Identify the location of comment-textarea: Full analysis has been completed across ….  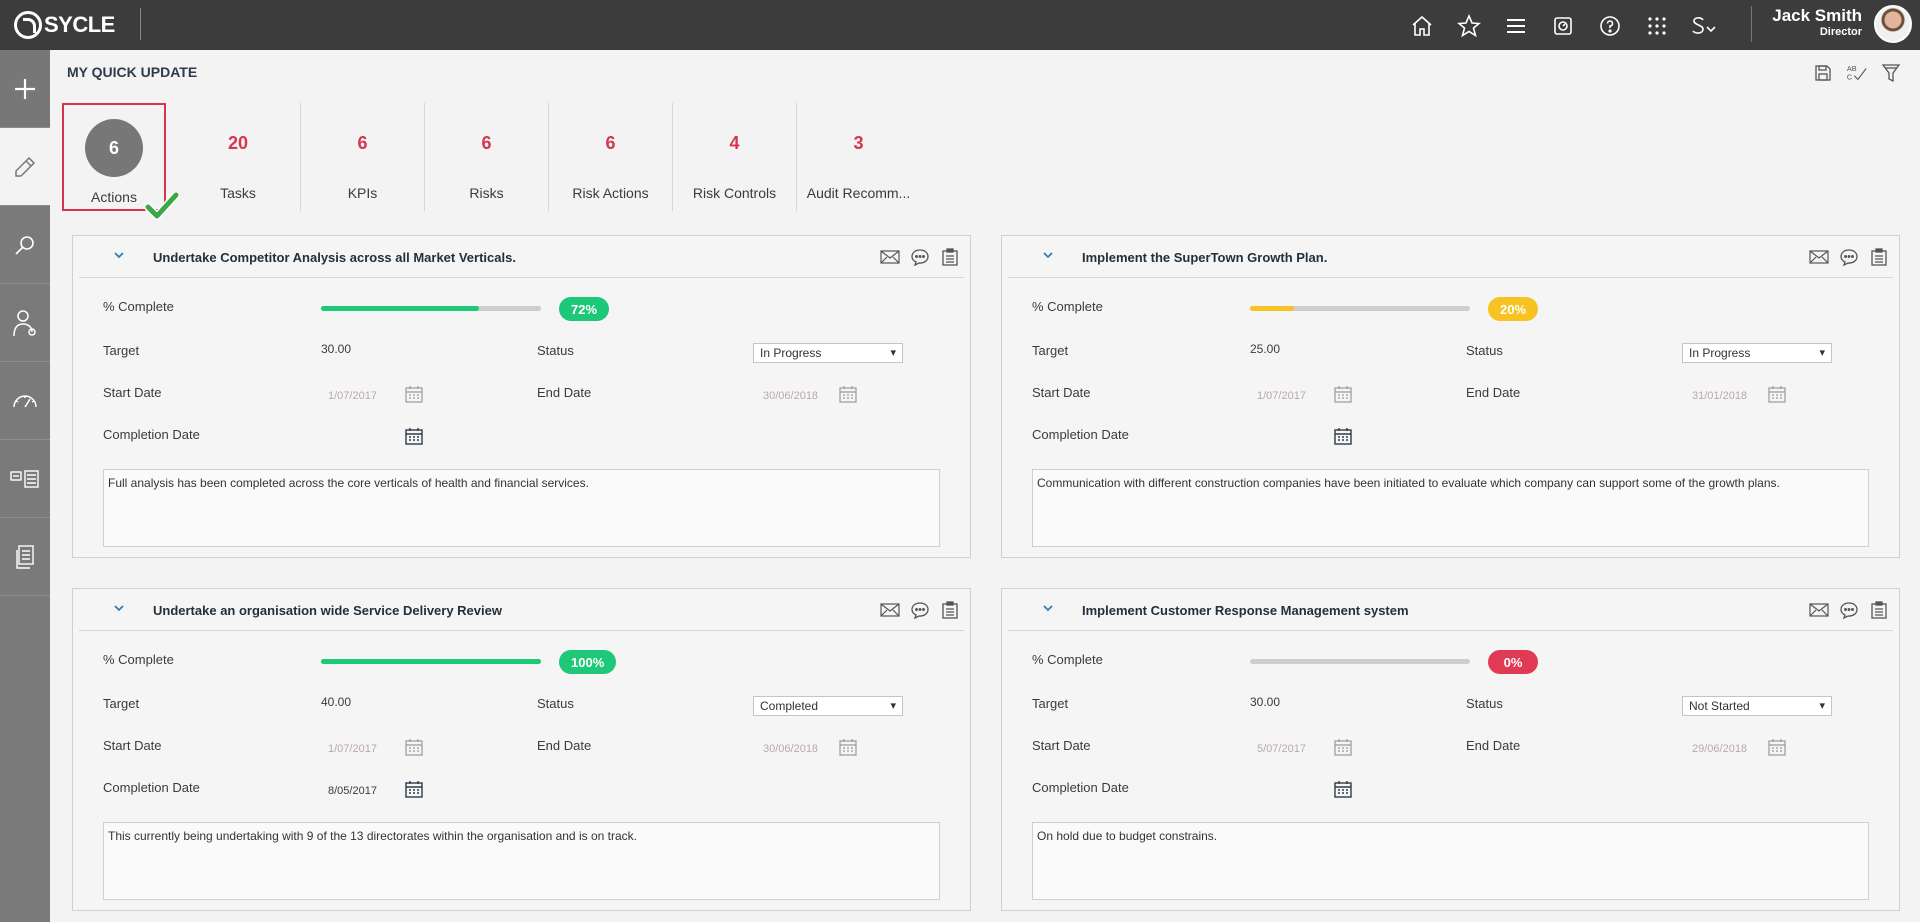
(521, 508).